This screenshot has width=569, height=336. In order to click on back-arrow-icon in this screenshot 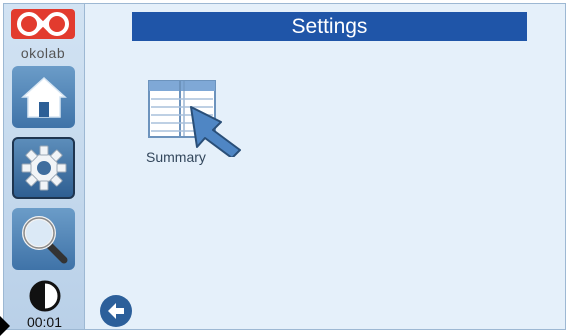, I will do `click(116, 311)`.